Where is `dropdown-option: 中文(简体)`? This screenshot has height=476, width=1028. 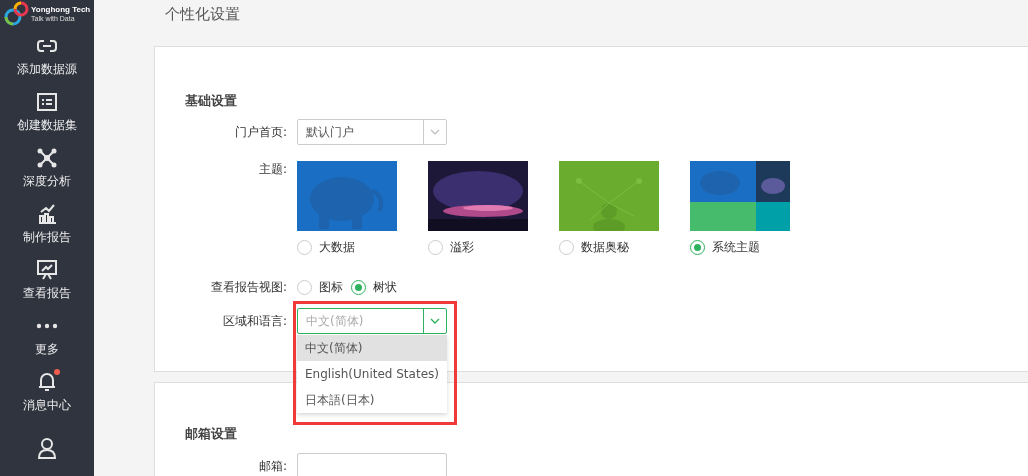
dropdown-option: 中文(简体) is located at coordinates (372, 348).